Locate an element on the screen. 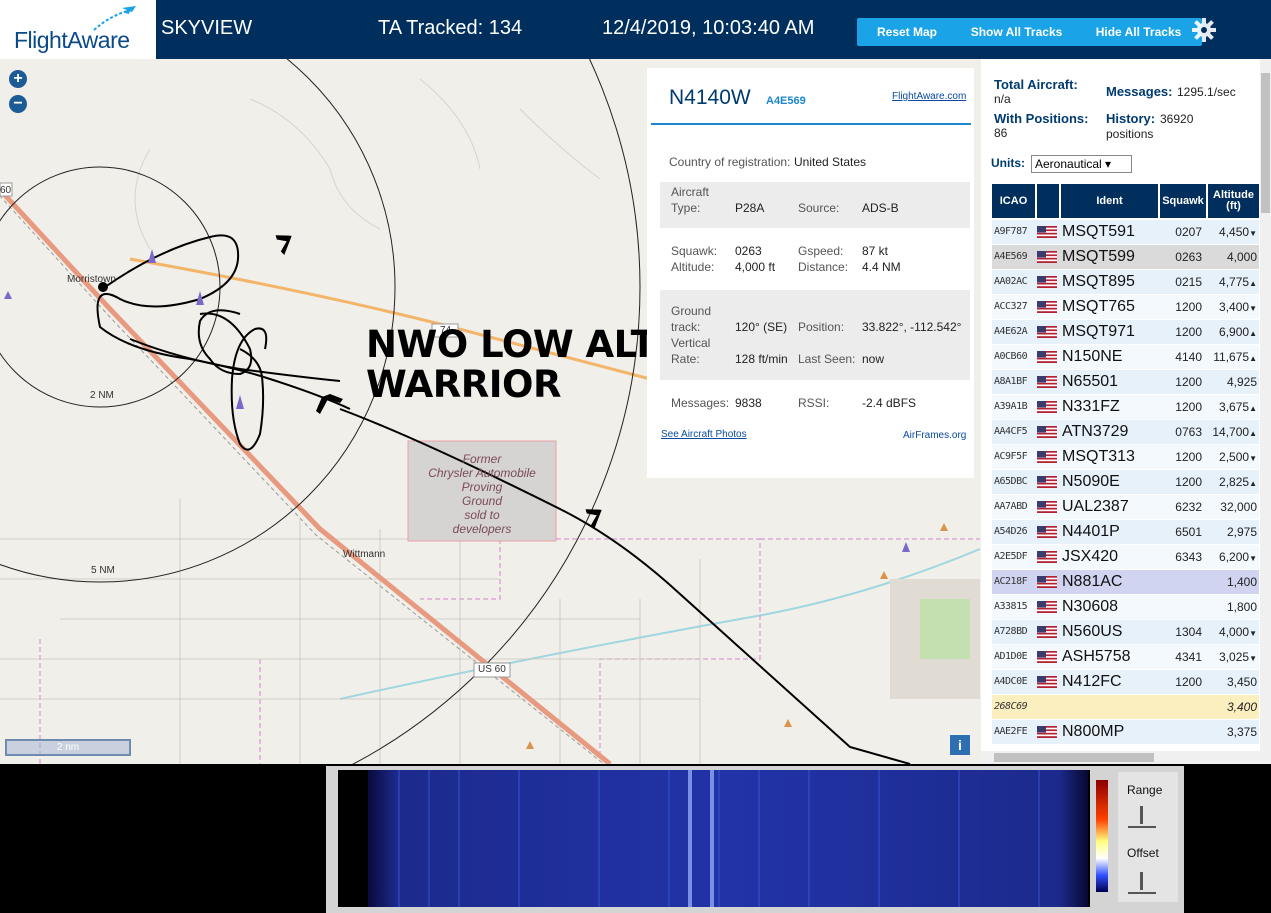  scroll-h-thumb is located at coordinates (1074, 757).